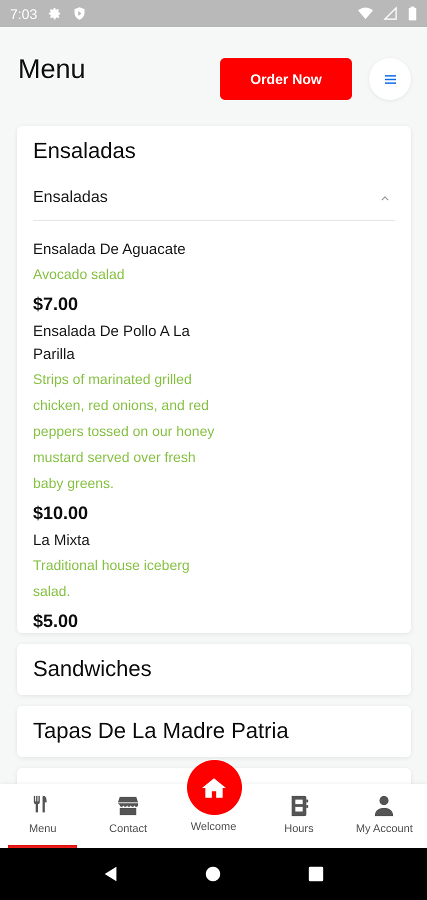 Image resolution: width=427 pixels, height=900 pixels. What do you see at coordinates (365, 13) in the screenshot?
I see `wifi-icon` at bounding box center [365, 13].